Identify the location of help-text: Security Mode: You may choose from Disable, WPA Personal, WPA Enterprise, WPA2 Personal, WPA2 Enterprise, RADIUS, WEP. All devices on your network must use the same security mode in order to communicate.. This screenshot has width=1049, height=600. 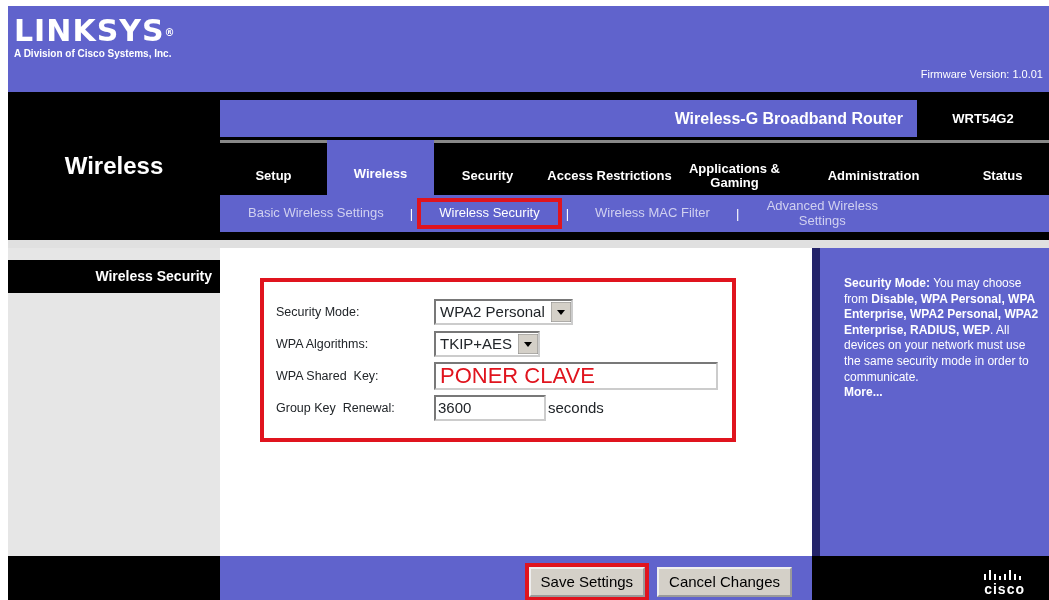
(941, 331).